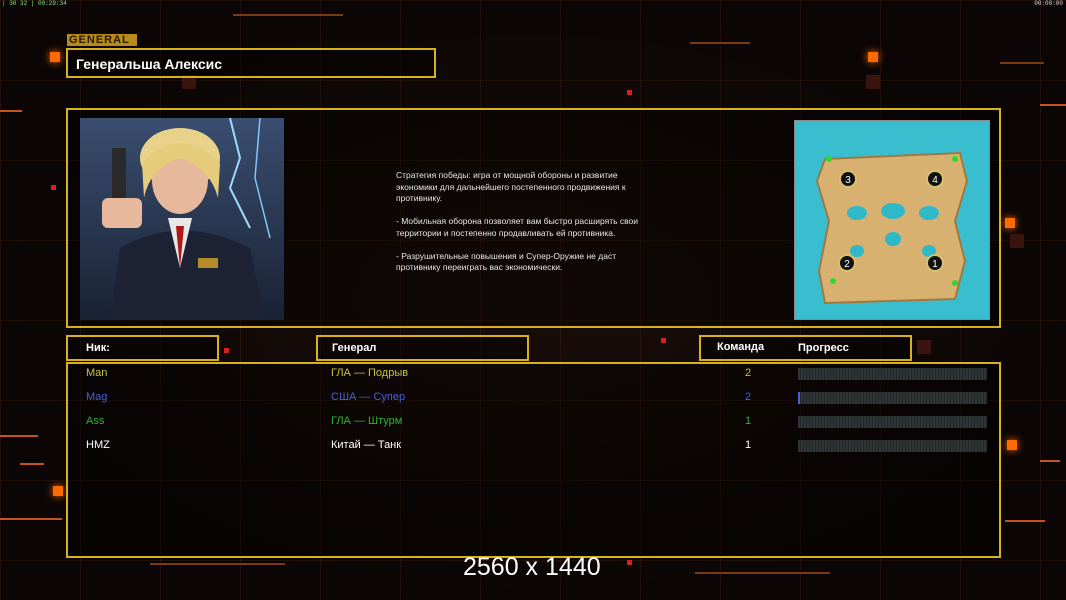  I want to click on player-general: Китай — Танк, so click(366, 445).